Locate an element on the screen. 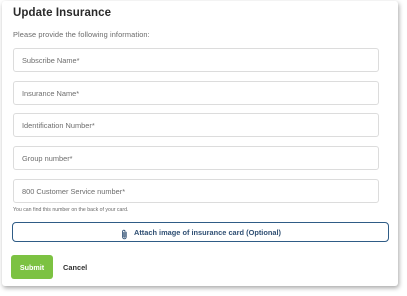  customer-service-number-input is located at coordinates (196, 191).